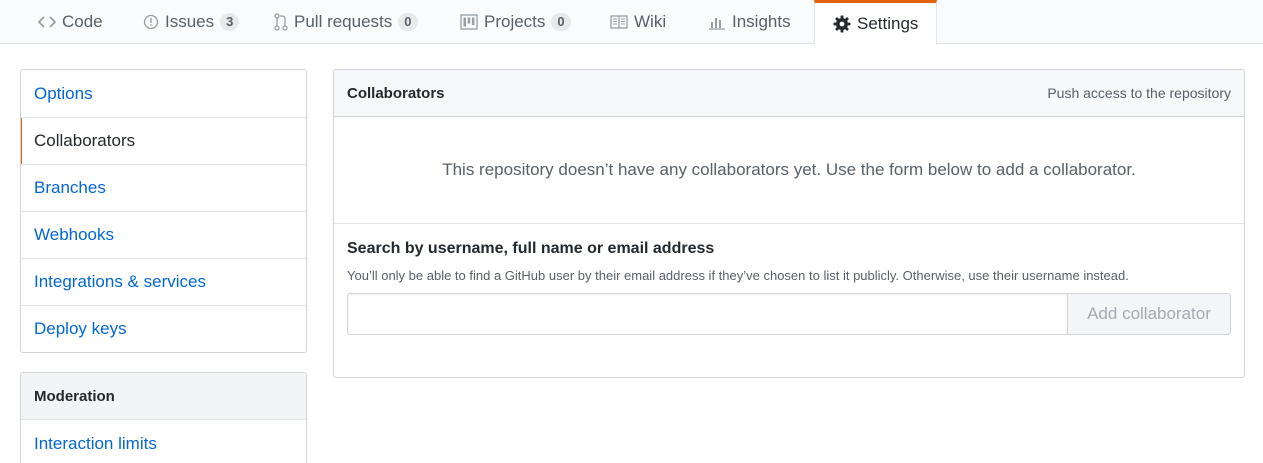 Image resolution: width=1263 pixels, height=463 pixels. I want to click on tab-issues: Issues 3, so click(191, 22).